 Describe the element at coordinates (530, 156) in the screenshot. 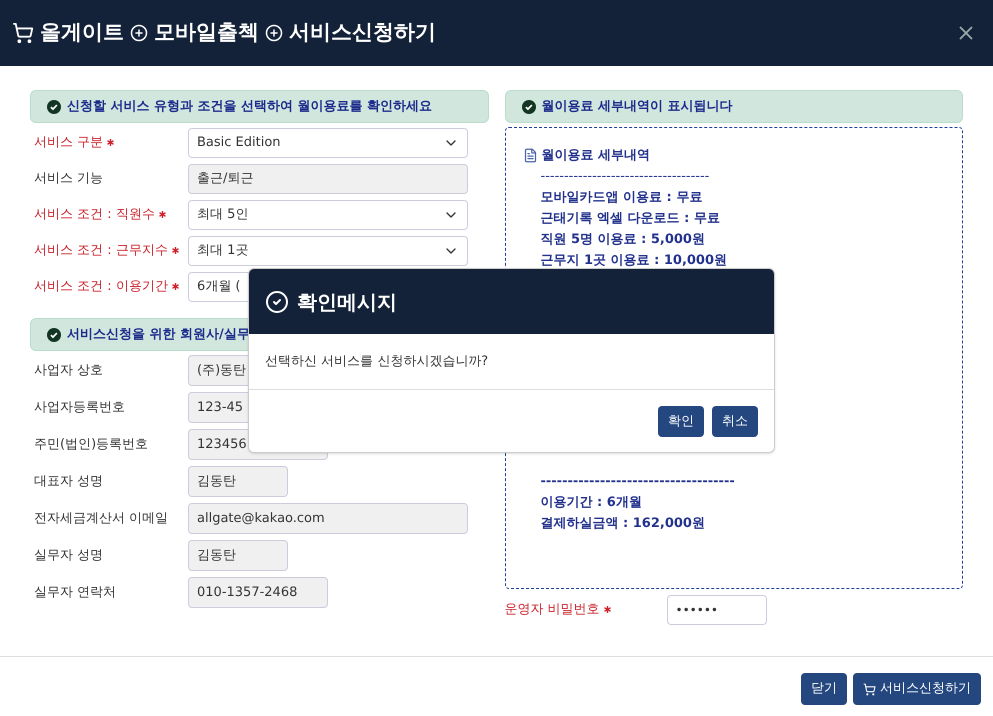

I see `document-icon` at that location.